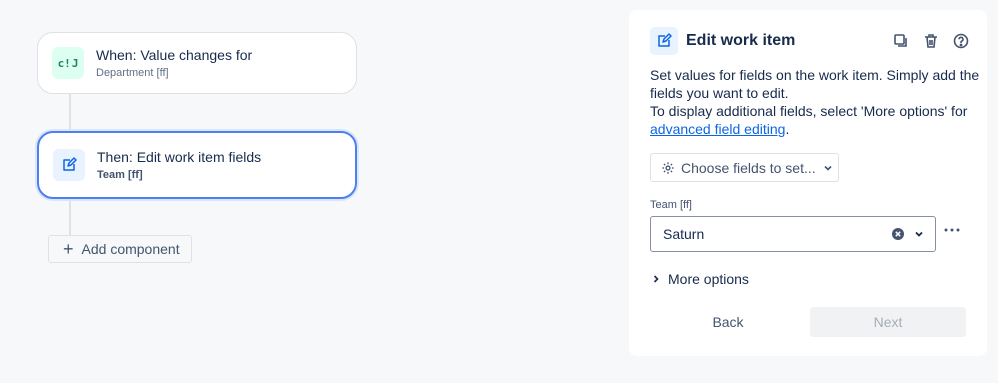 This screenshot has width=998, height=383. What do you see at coordinates (888, 322) in the screenshot?
I see `next-button: Next` at bounding box center [888, 322].